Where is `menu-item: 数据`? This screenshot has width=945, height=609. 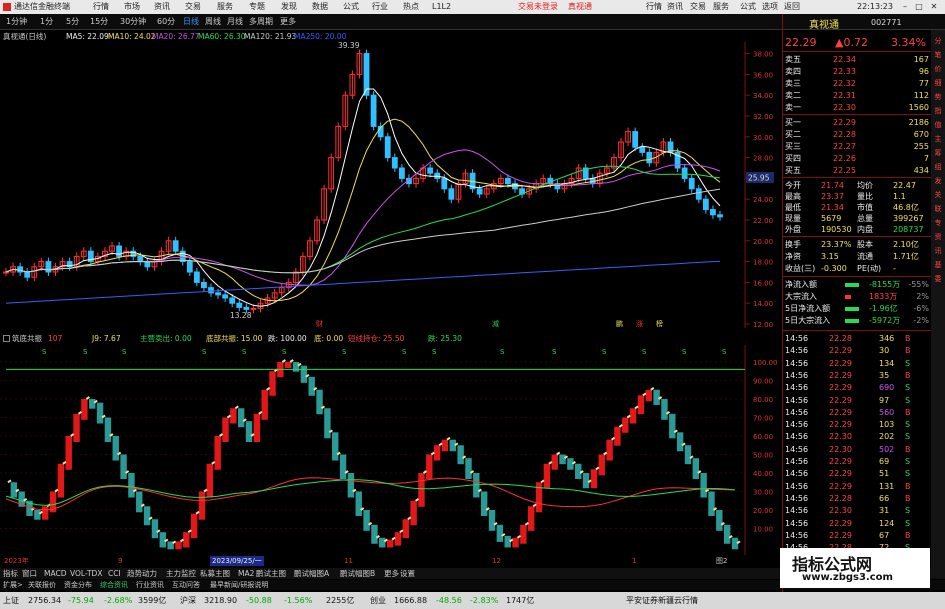 menu-item: 数据 is located at coordinates (320, 7).